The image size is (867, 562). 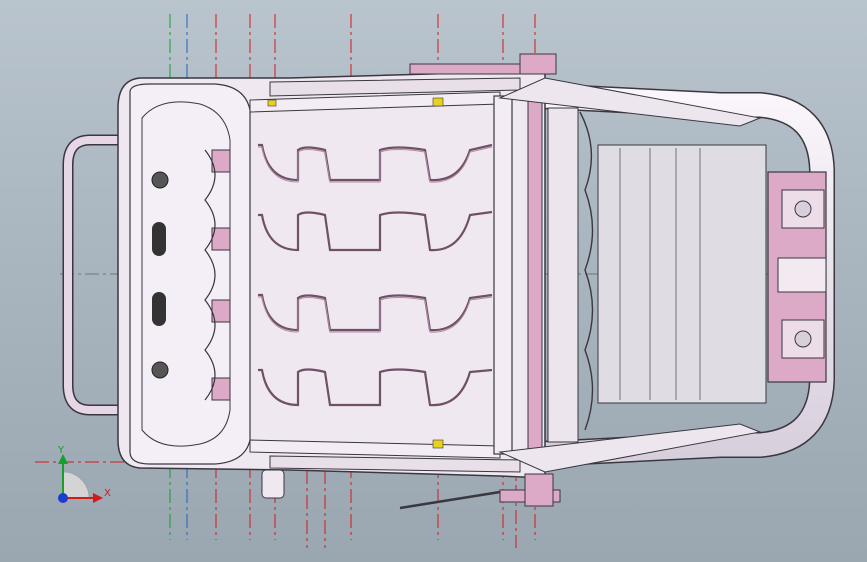 What do you see at coordinates (190, 274) in the screenshot?
I see `rear-cushion-profile` at bounding box center [190, 274].